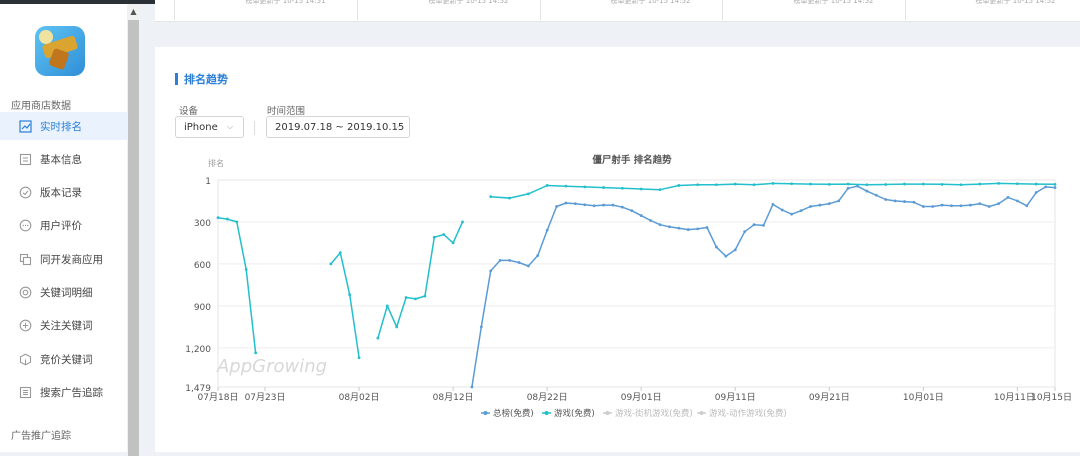  Describe the element at coordinates (735, 397) in the screenshot. I see `x-tick-label: 09月11日` at that location.